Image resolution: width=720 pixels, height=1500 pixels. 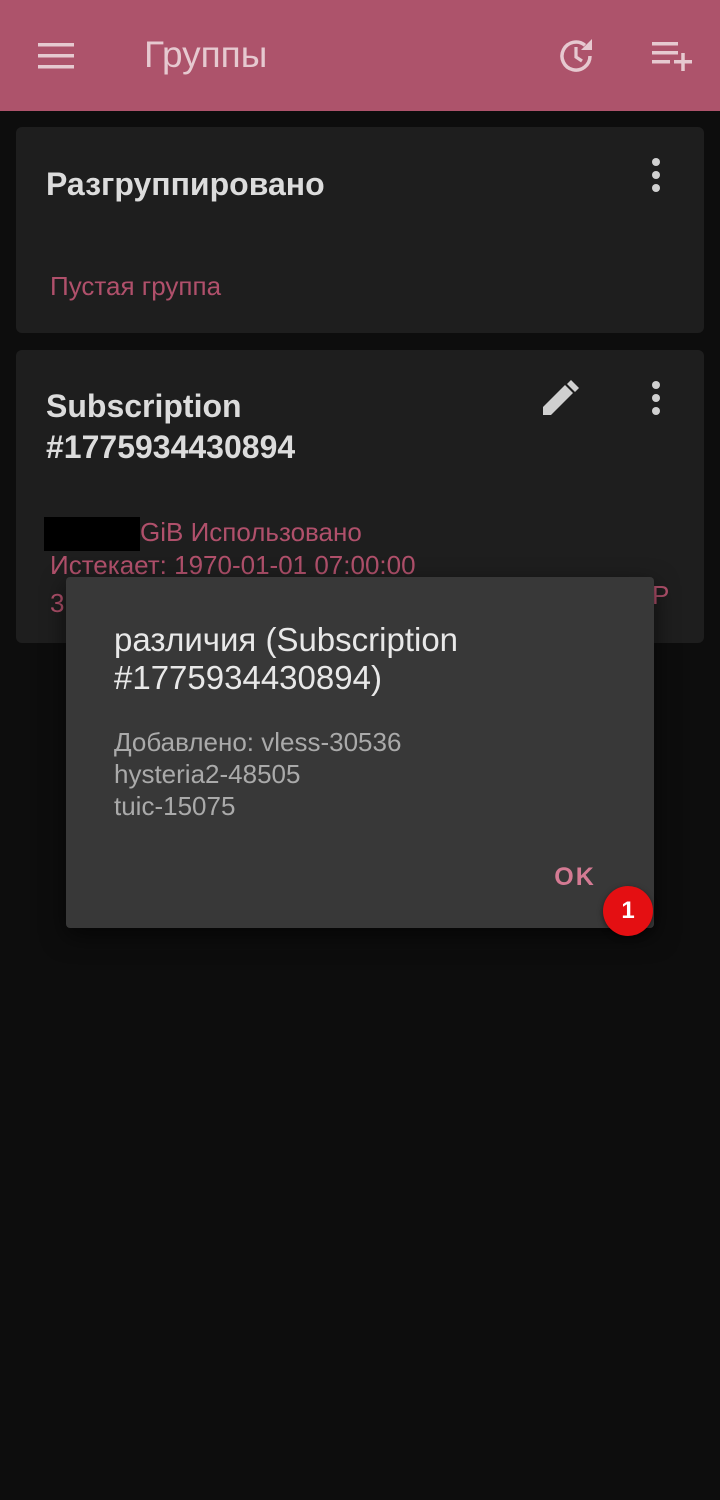 I want to click on menu-button, so click(x=56, y=56).